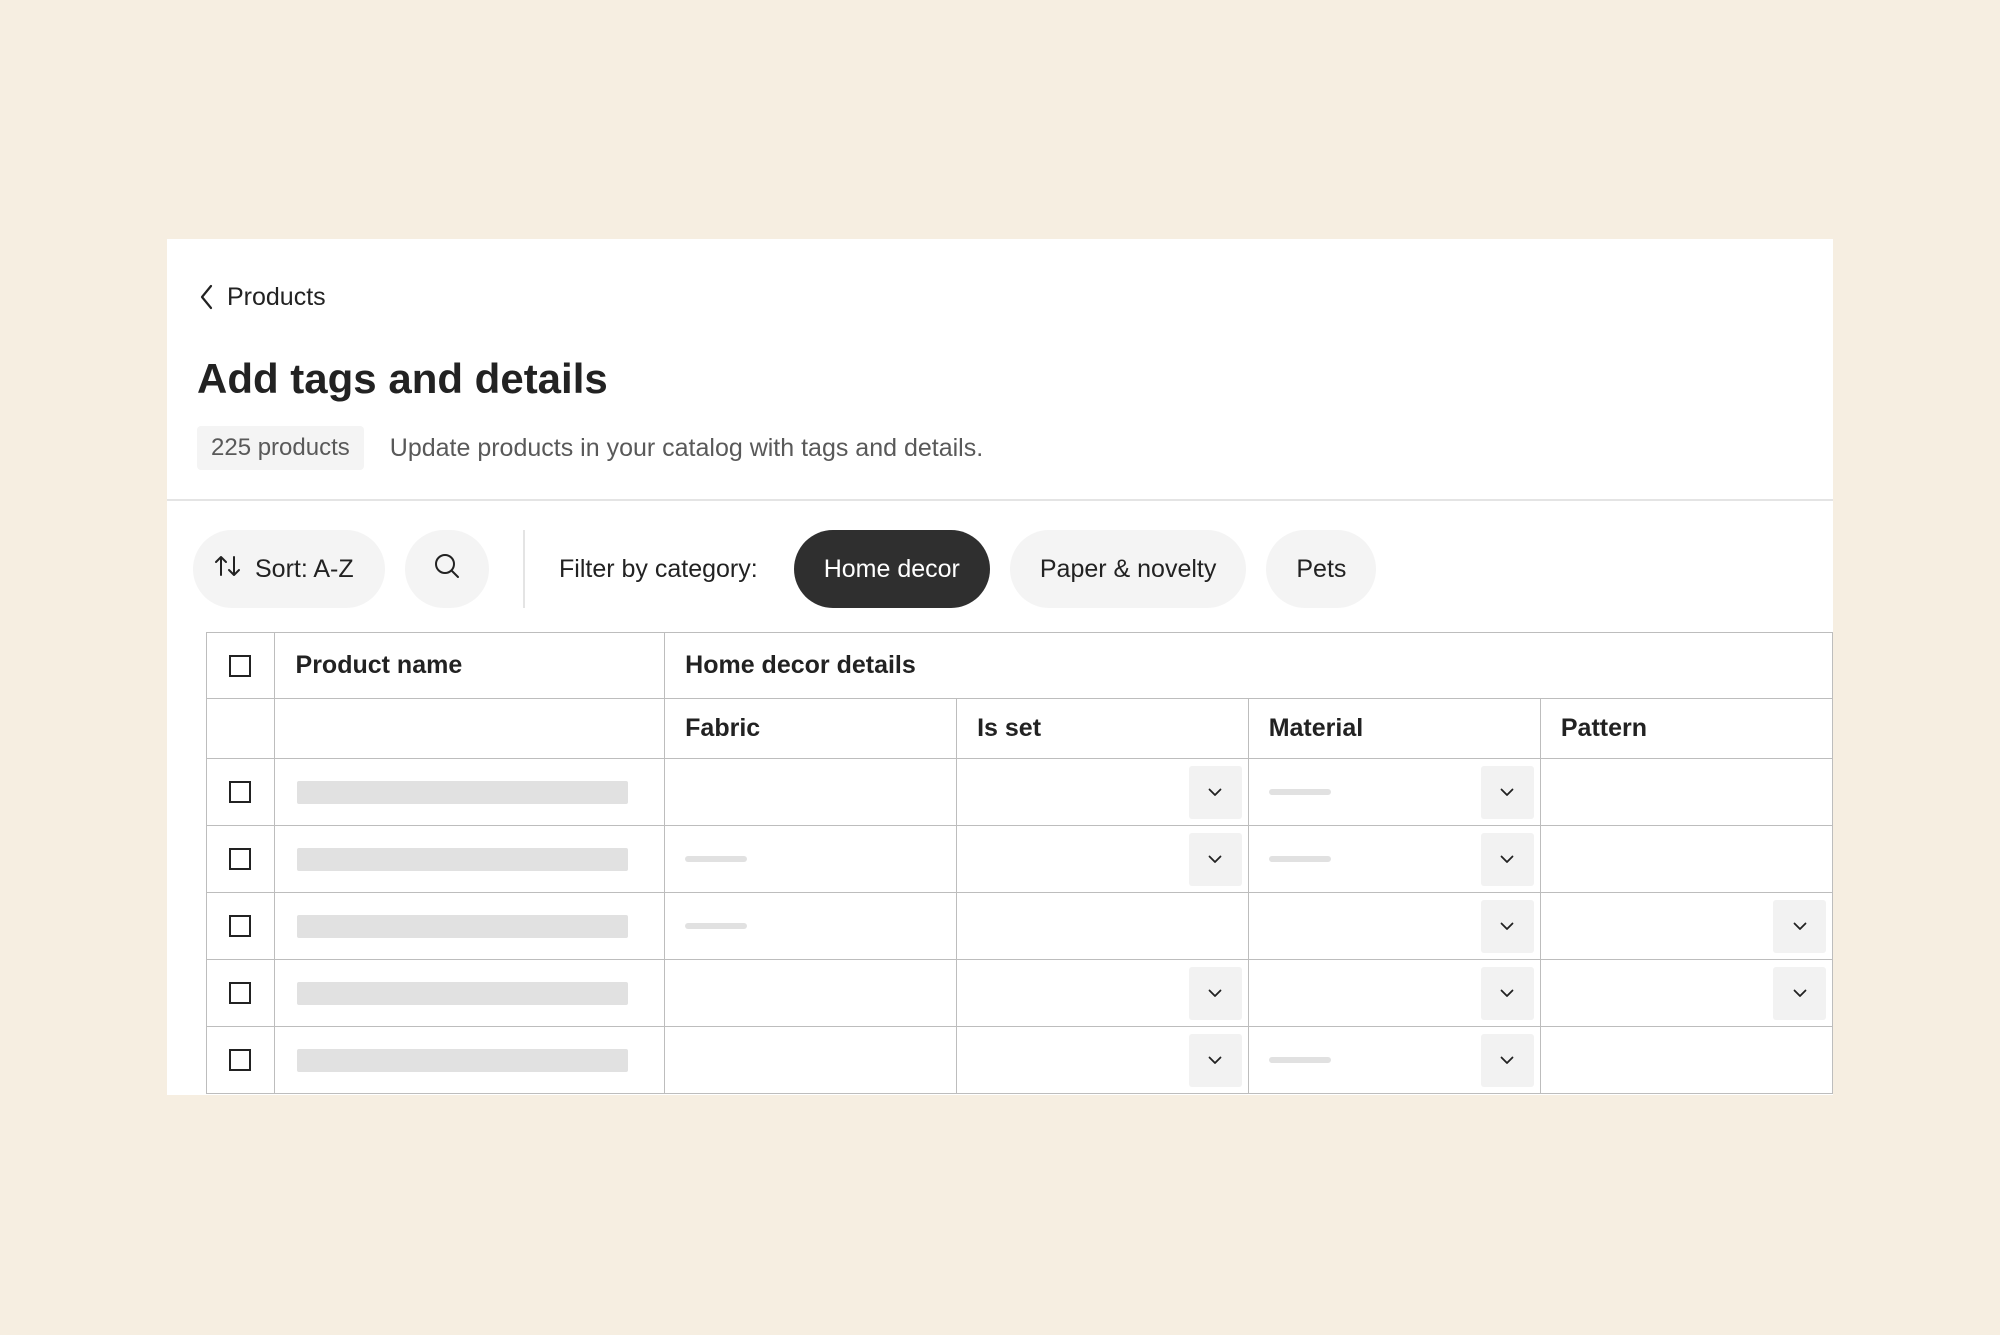  I want to click on column-header-material: Material, so click(1394, 728).